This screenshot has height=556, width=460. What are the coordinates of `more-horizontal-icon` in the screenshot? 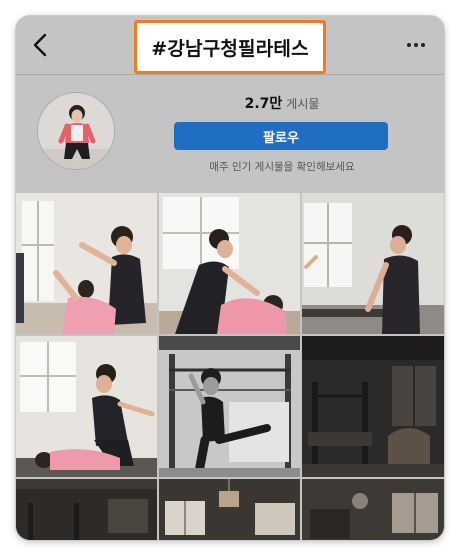 It's located at (416, 45).